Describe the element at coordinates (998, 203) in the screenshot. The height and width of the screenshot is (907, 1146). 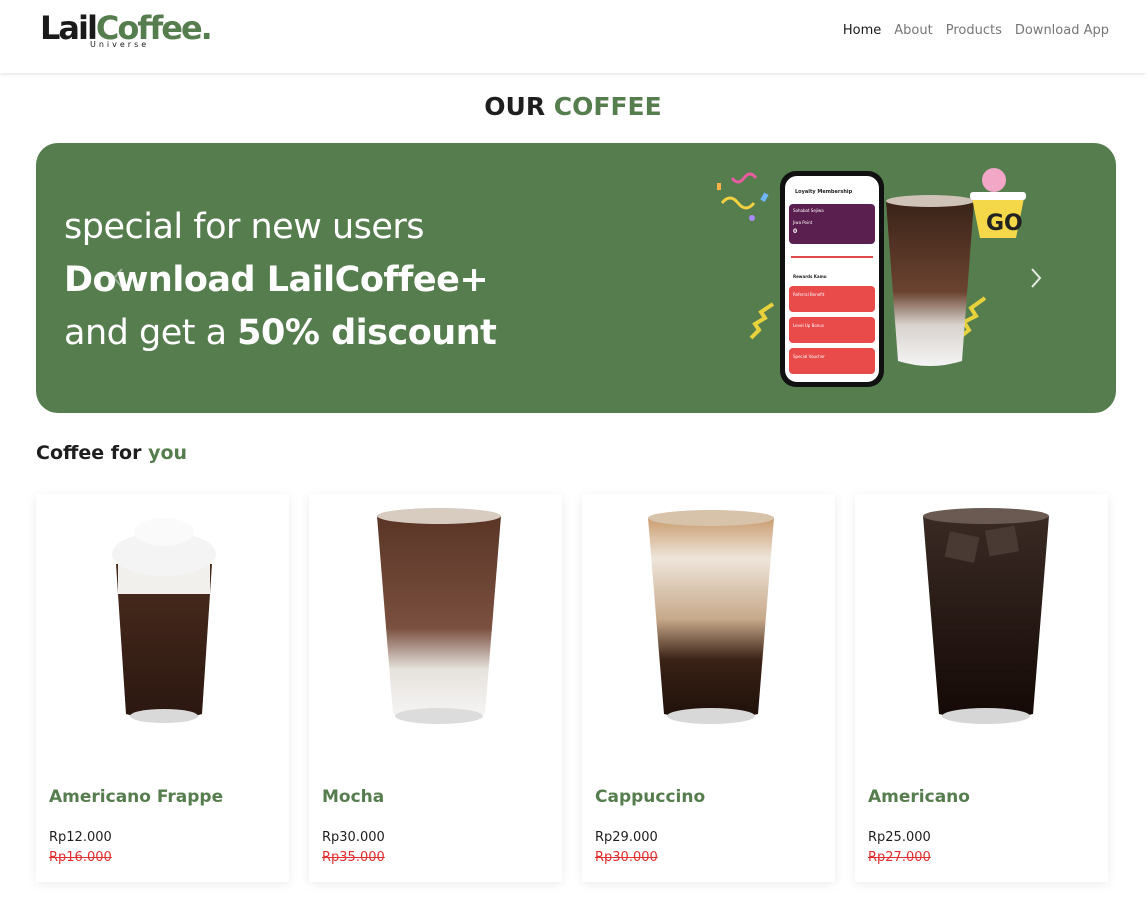
I see `go-cup-icon: GO` at that location.